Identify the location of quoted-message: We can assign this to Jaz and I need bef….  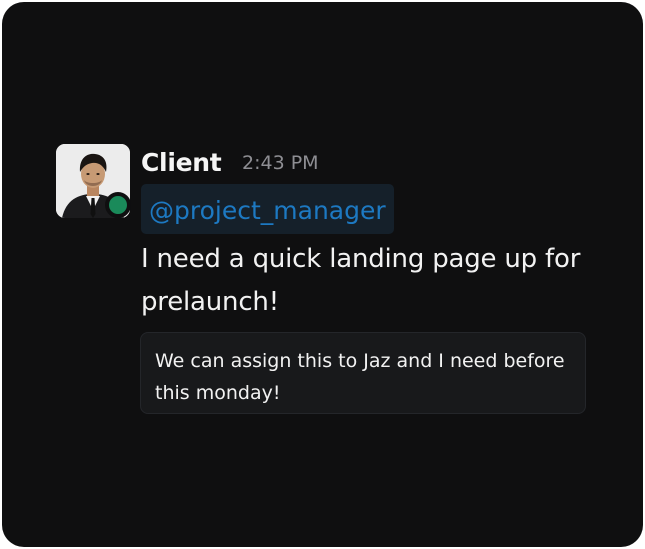
(363, 373).